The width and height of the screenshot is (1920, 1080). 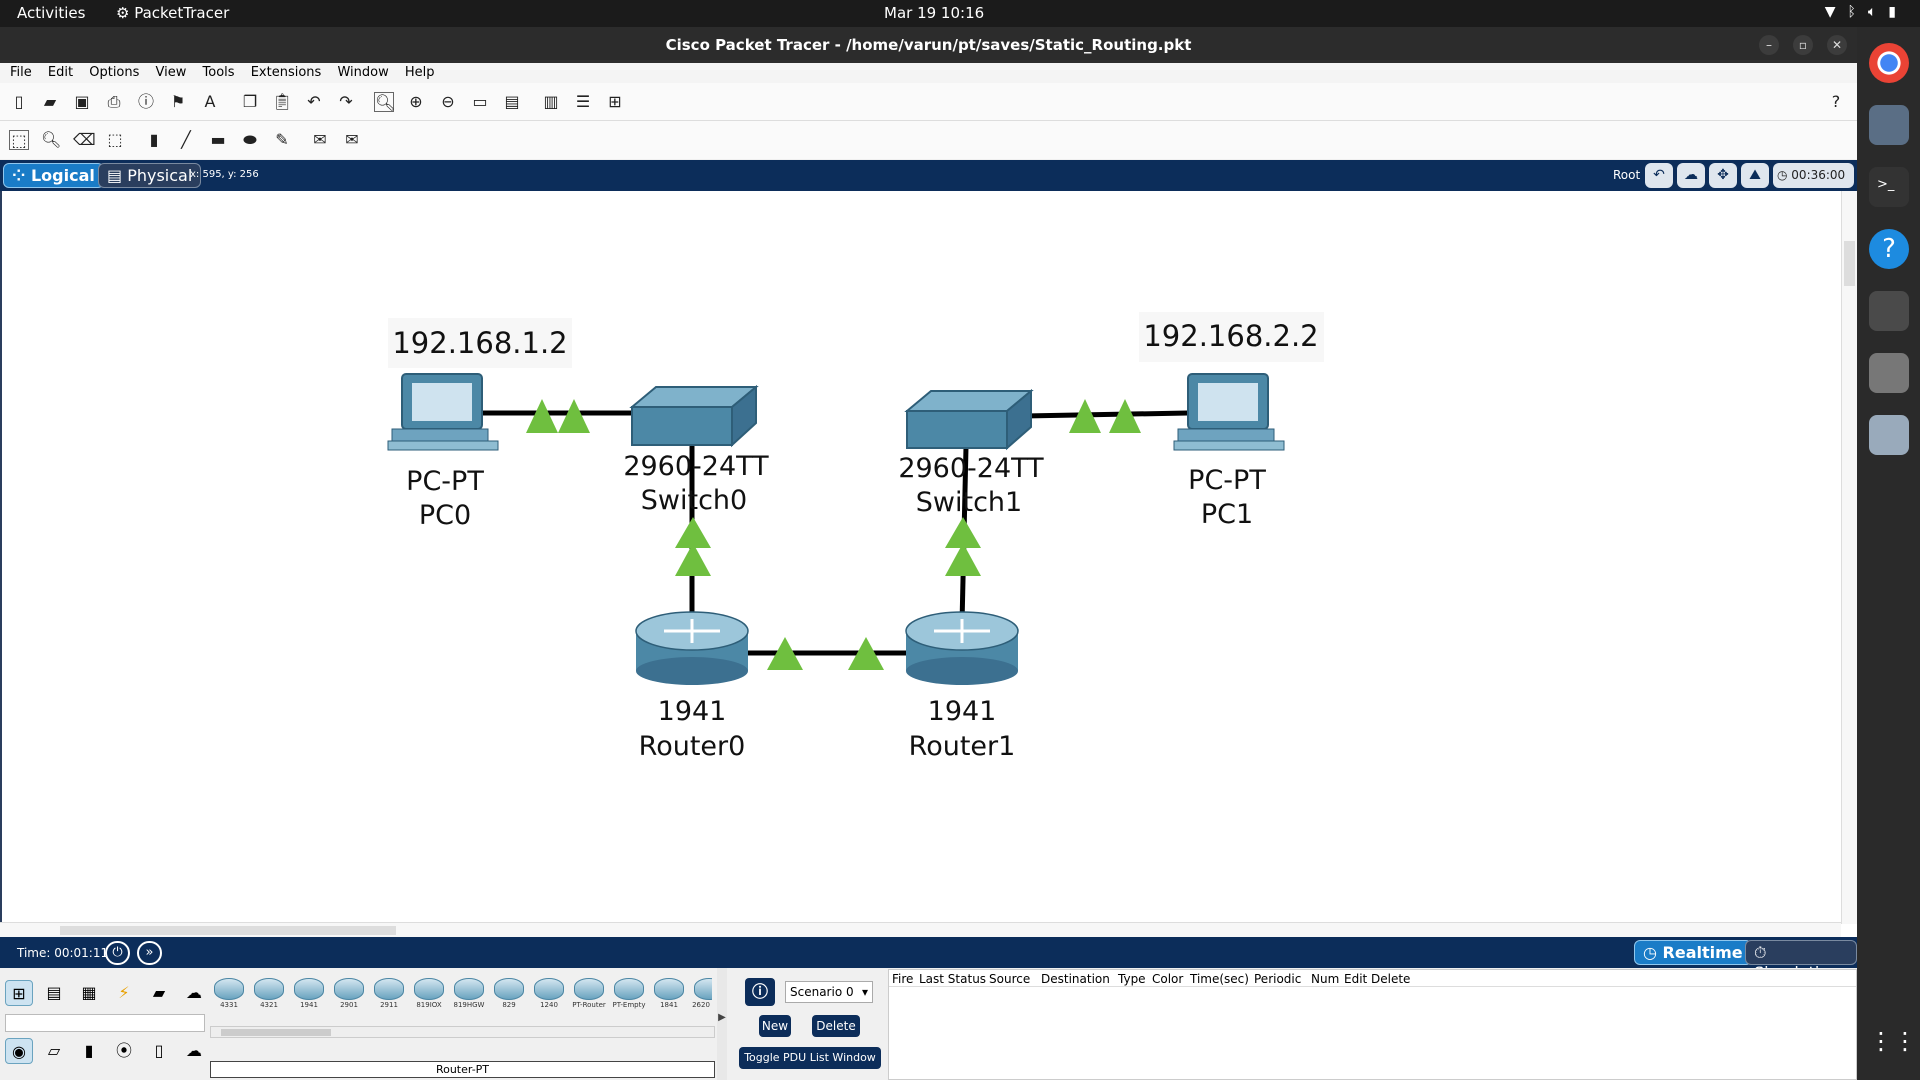 I want to click on router-model-pt-router: PT-Router, so click(x=589, y=992).